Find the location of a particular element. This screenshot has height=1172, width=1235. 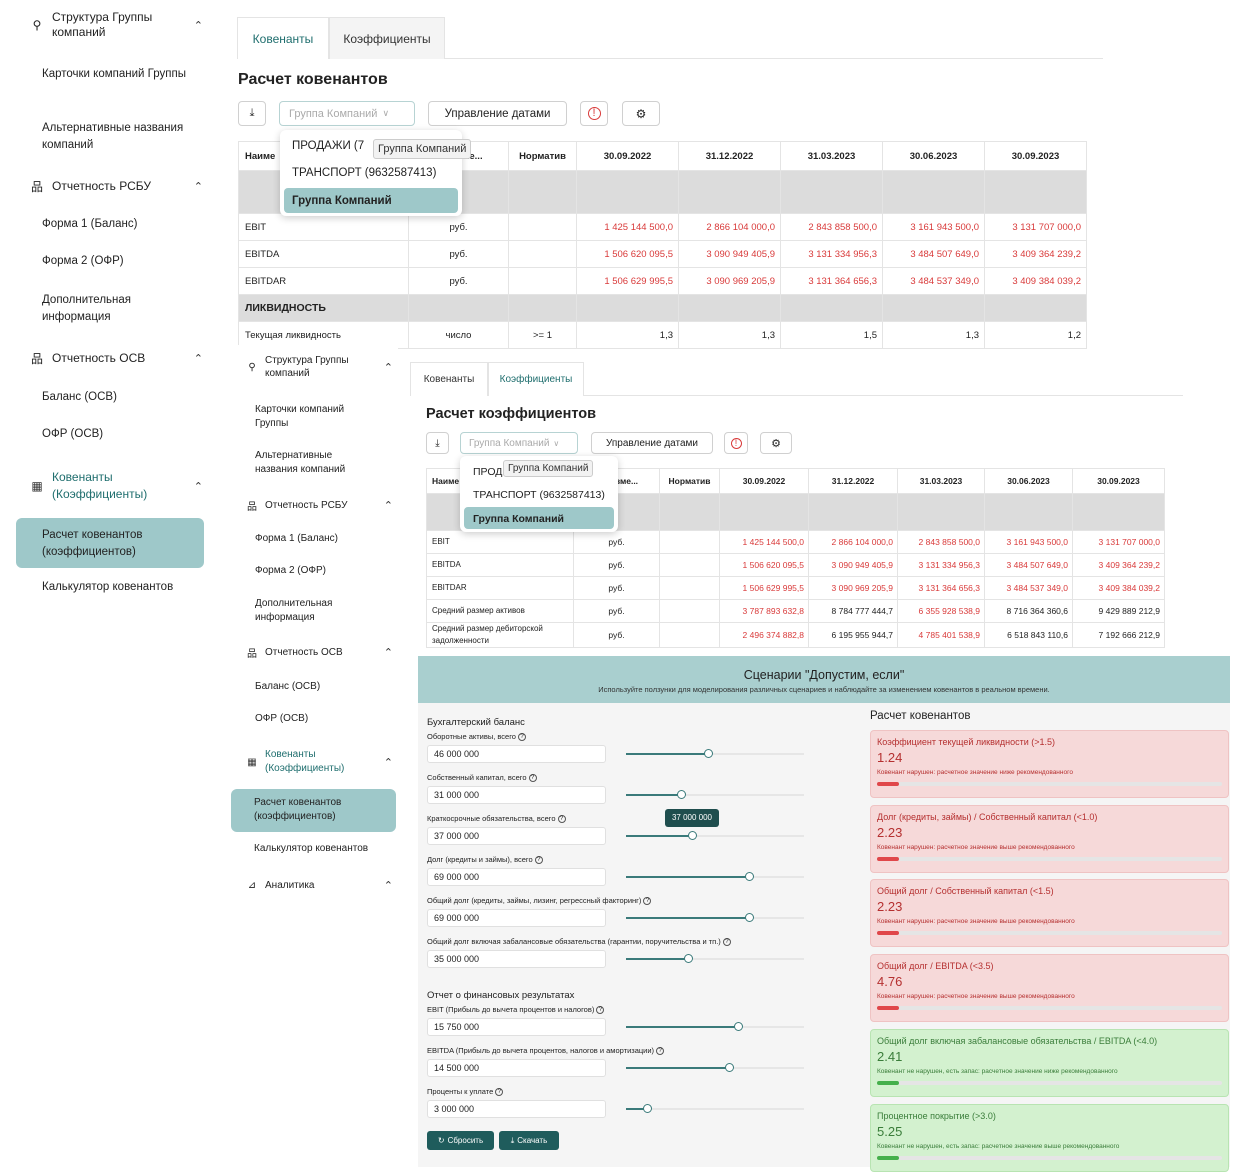

number-input: 37 000 000 is located at coordinates (516, 836).